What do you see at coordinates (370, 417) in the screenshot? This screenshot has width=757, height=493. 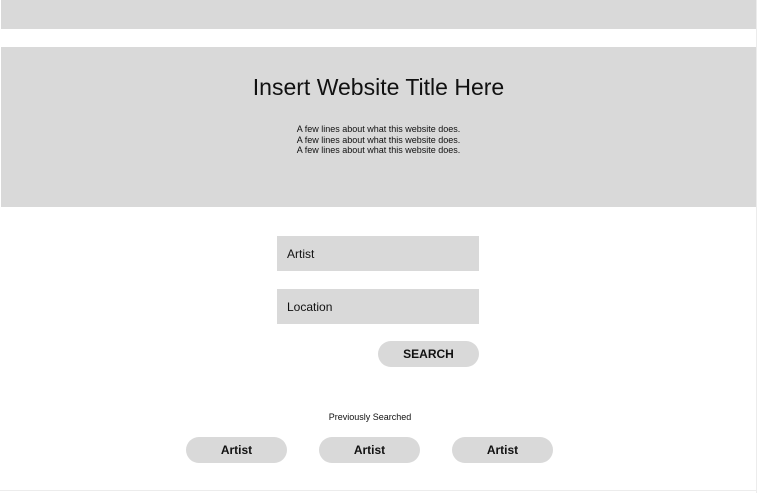 I see `previously-searched-label: Previously Searched` at bounding box center [370, 417].